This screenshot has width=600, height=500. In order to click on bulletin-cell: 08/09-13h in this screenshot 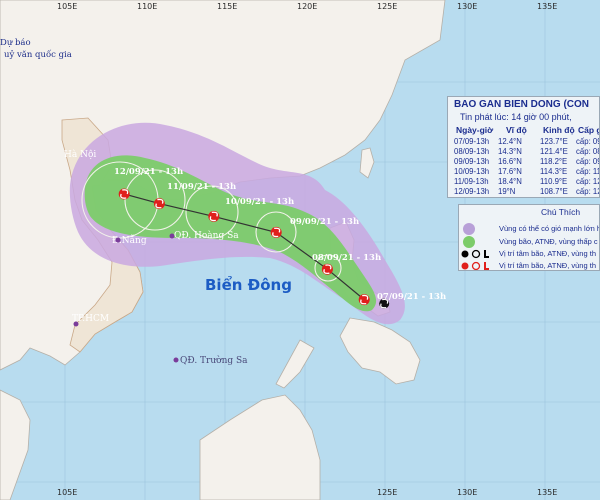, I will do `click(472, 151)`.